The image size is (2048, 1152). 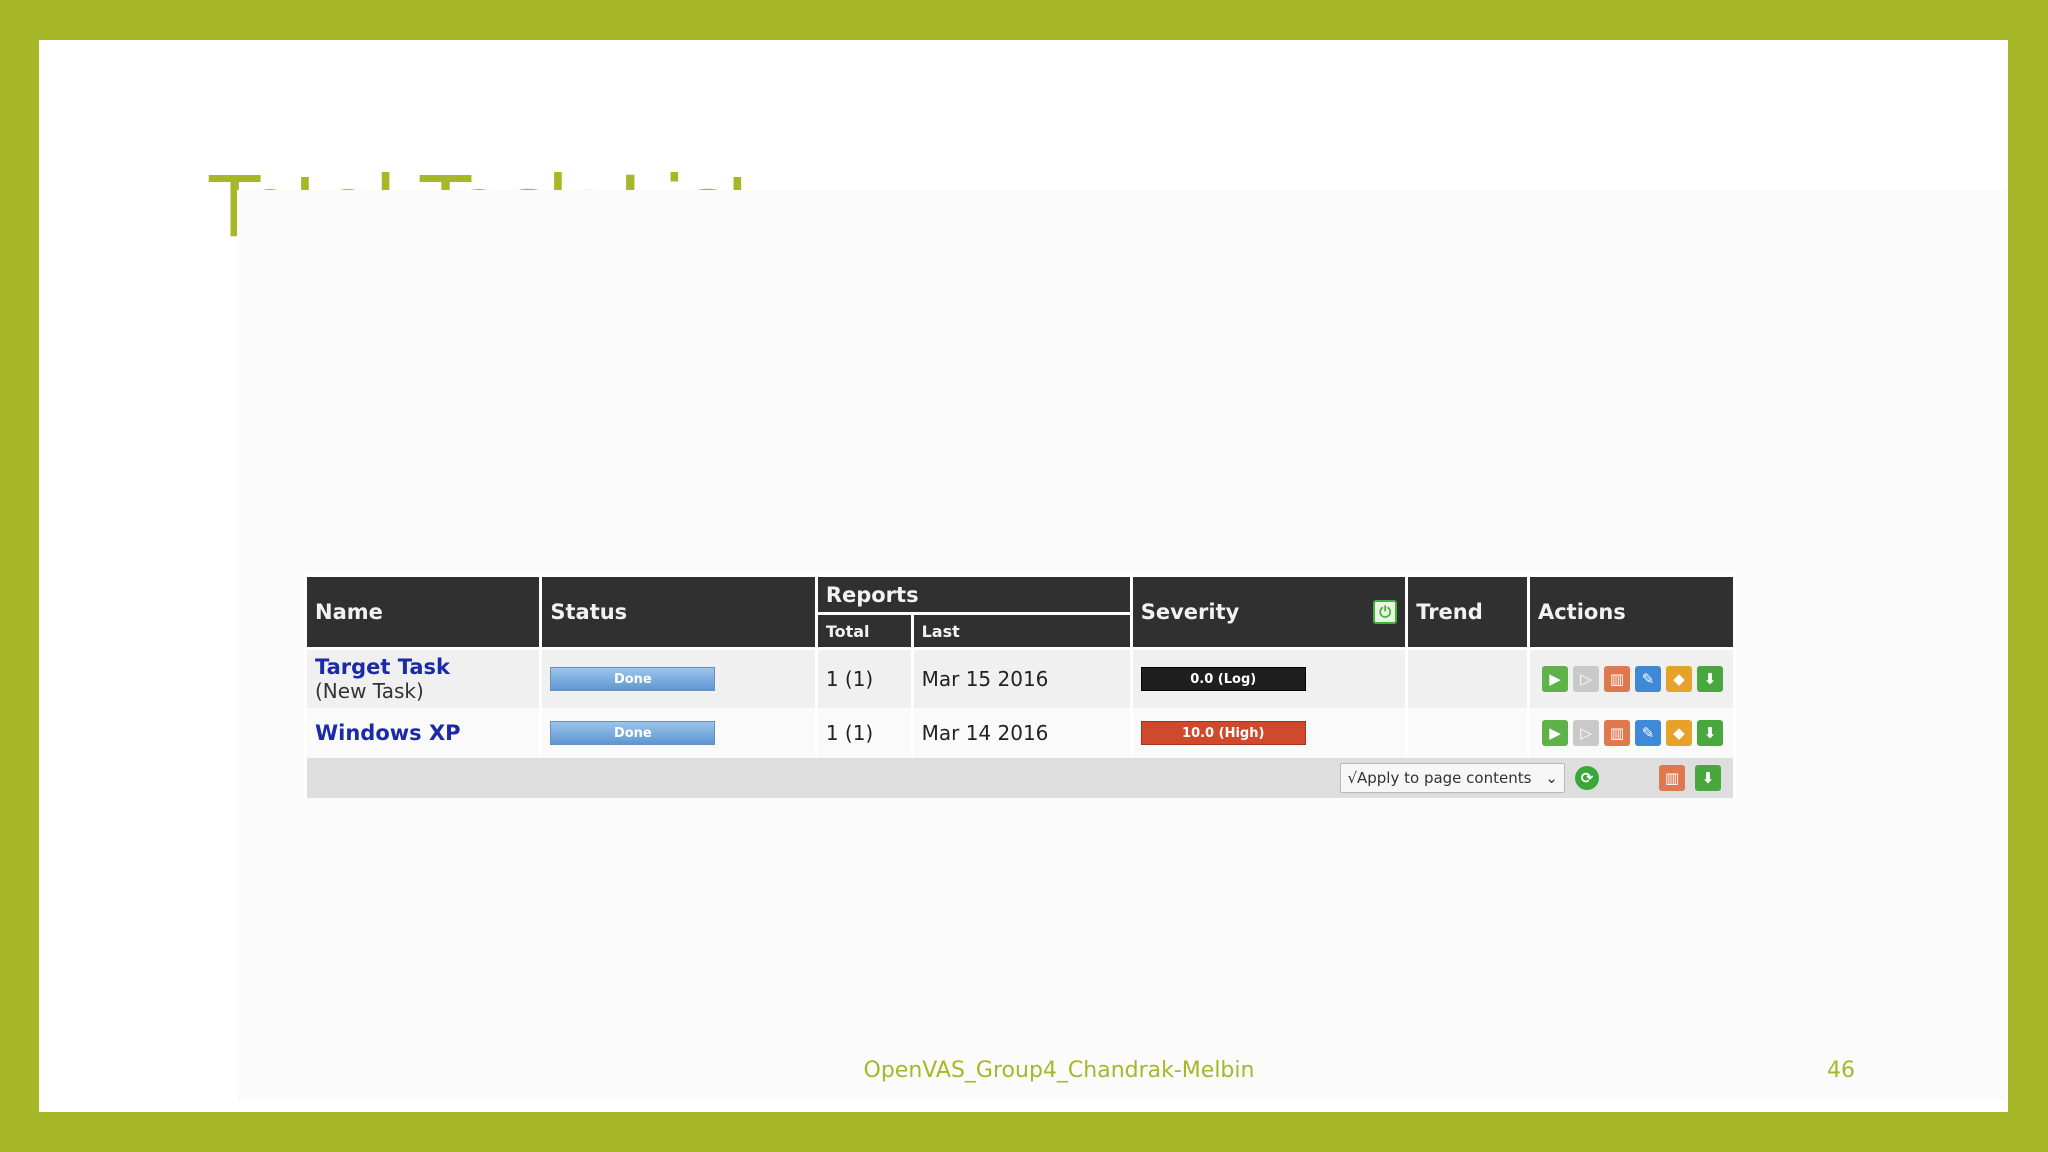 I want to click on column-header-name: Name, so click(x=423, y=612).